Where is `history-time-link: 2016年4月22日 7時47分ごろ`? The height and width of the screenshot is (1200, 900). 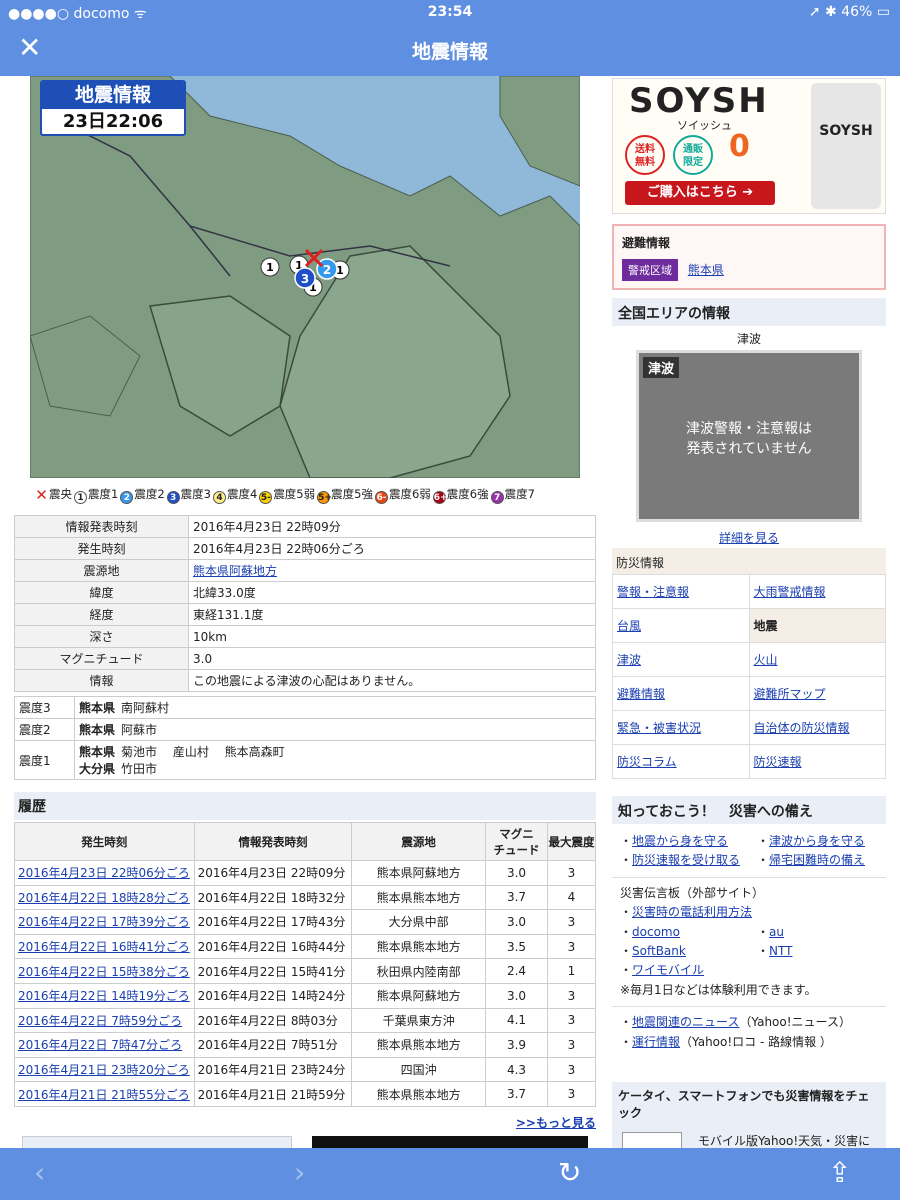
history-time-link: 2016年4月22日 7時47分ごろ is located at coordinates (100, 1045).